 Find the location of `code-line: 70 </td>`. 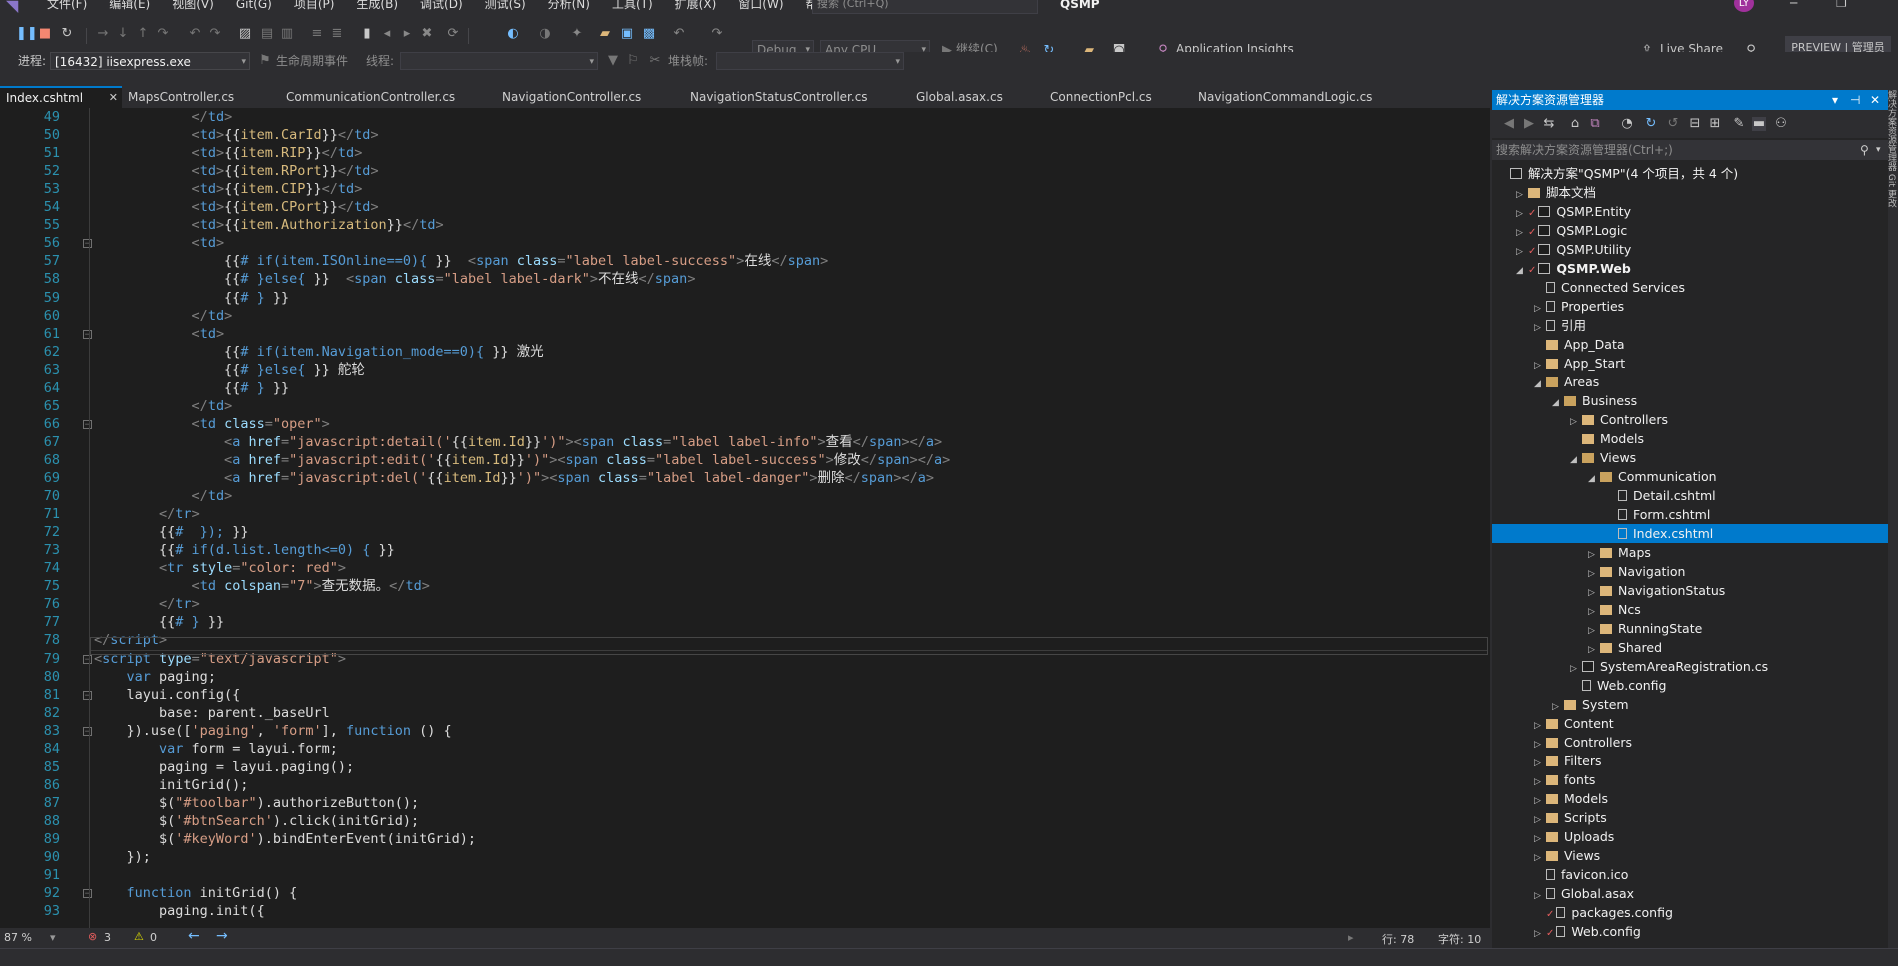

code-line: 70 </td> is located at coordinates (745, 496).